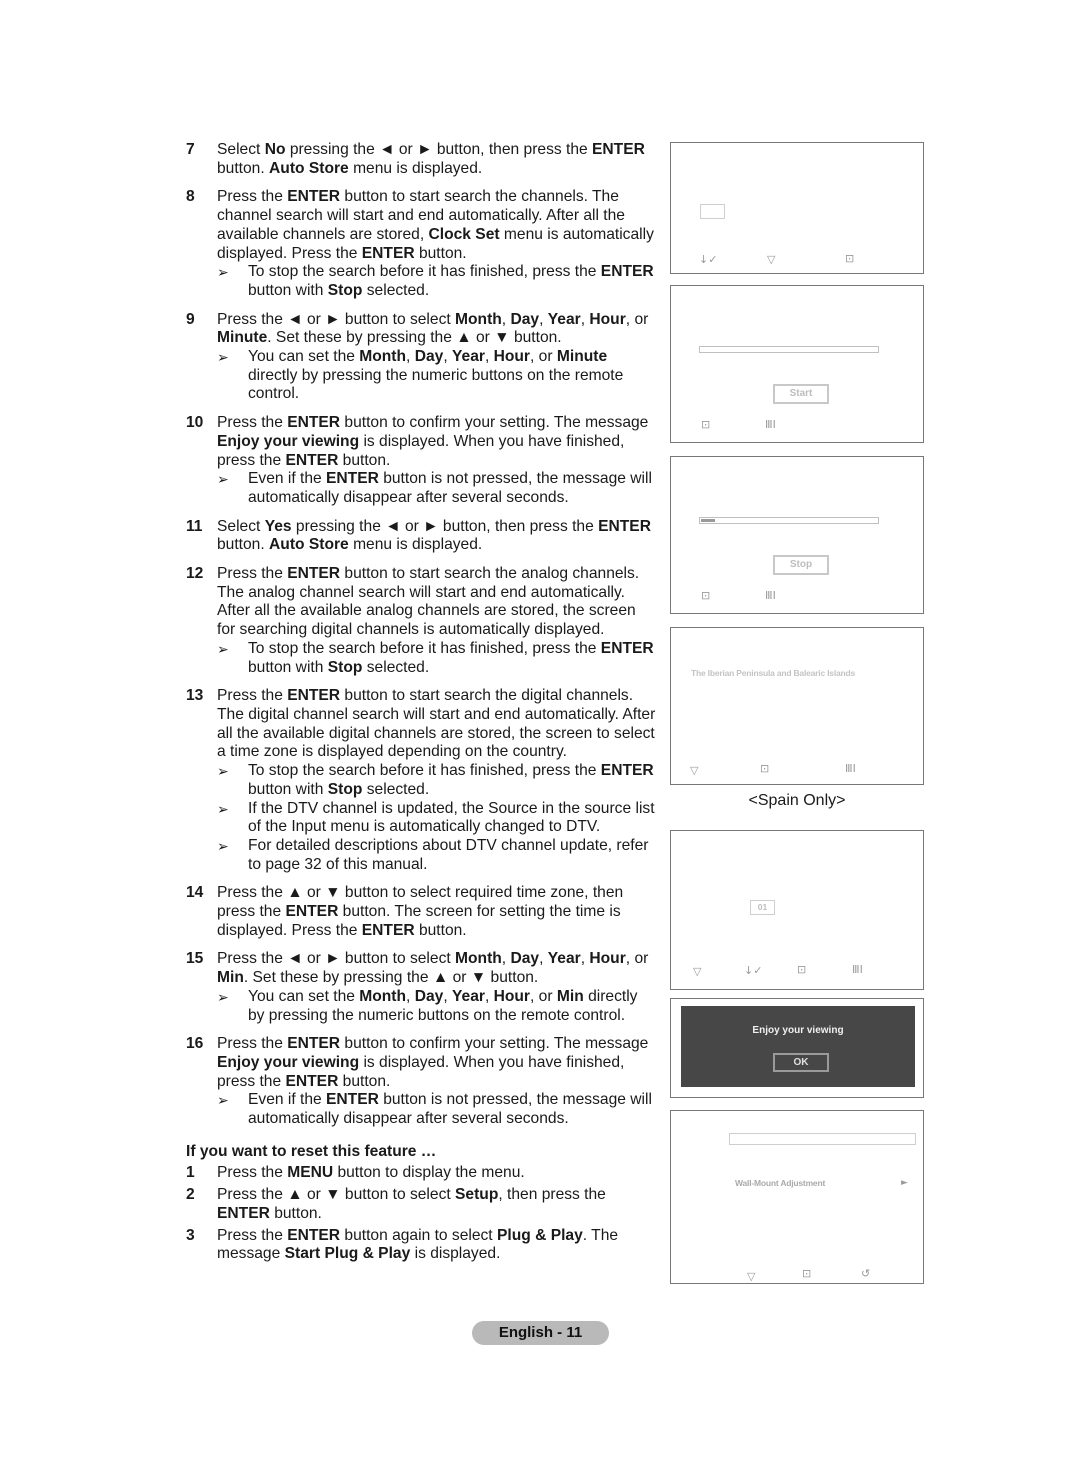 The image size is (1080, 1464). Describe the element at coordinates (242, 338) in the screenshot. I see `emphasis: Minute` at that location.